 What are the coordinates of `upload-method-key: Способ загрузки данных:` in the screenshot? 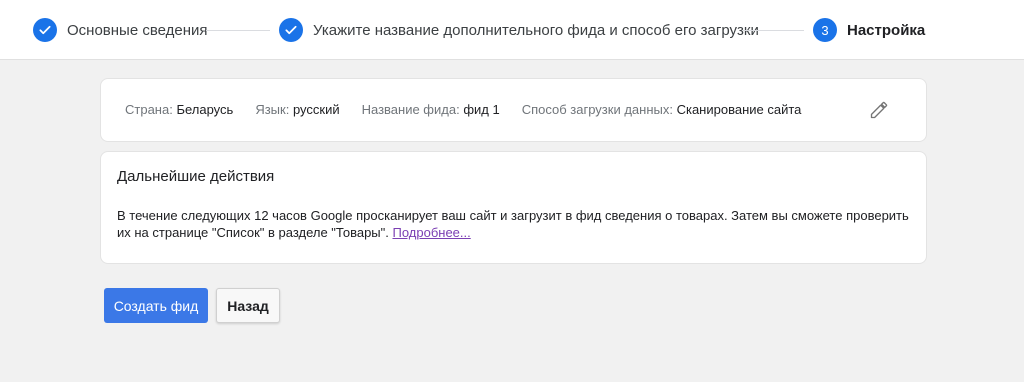 It's located at (597, 109).